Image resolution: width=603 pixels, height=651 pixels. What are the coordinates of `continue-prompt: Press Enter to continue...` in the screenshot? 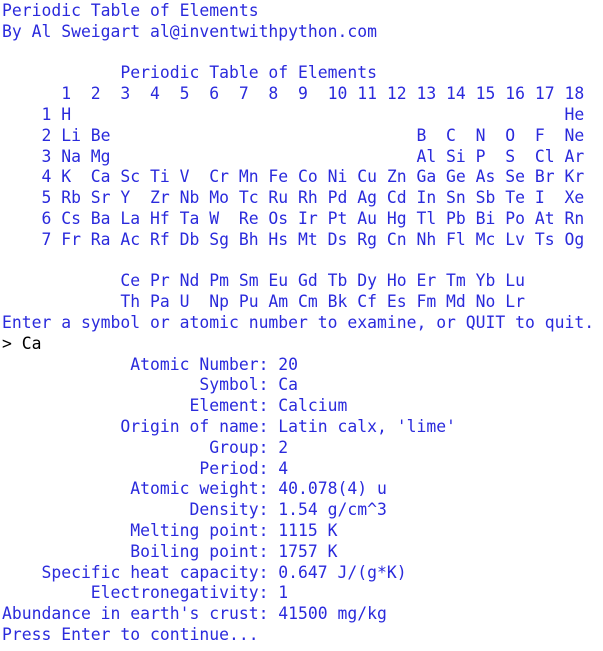 It's located at (130, 634).